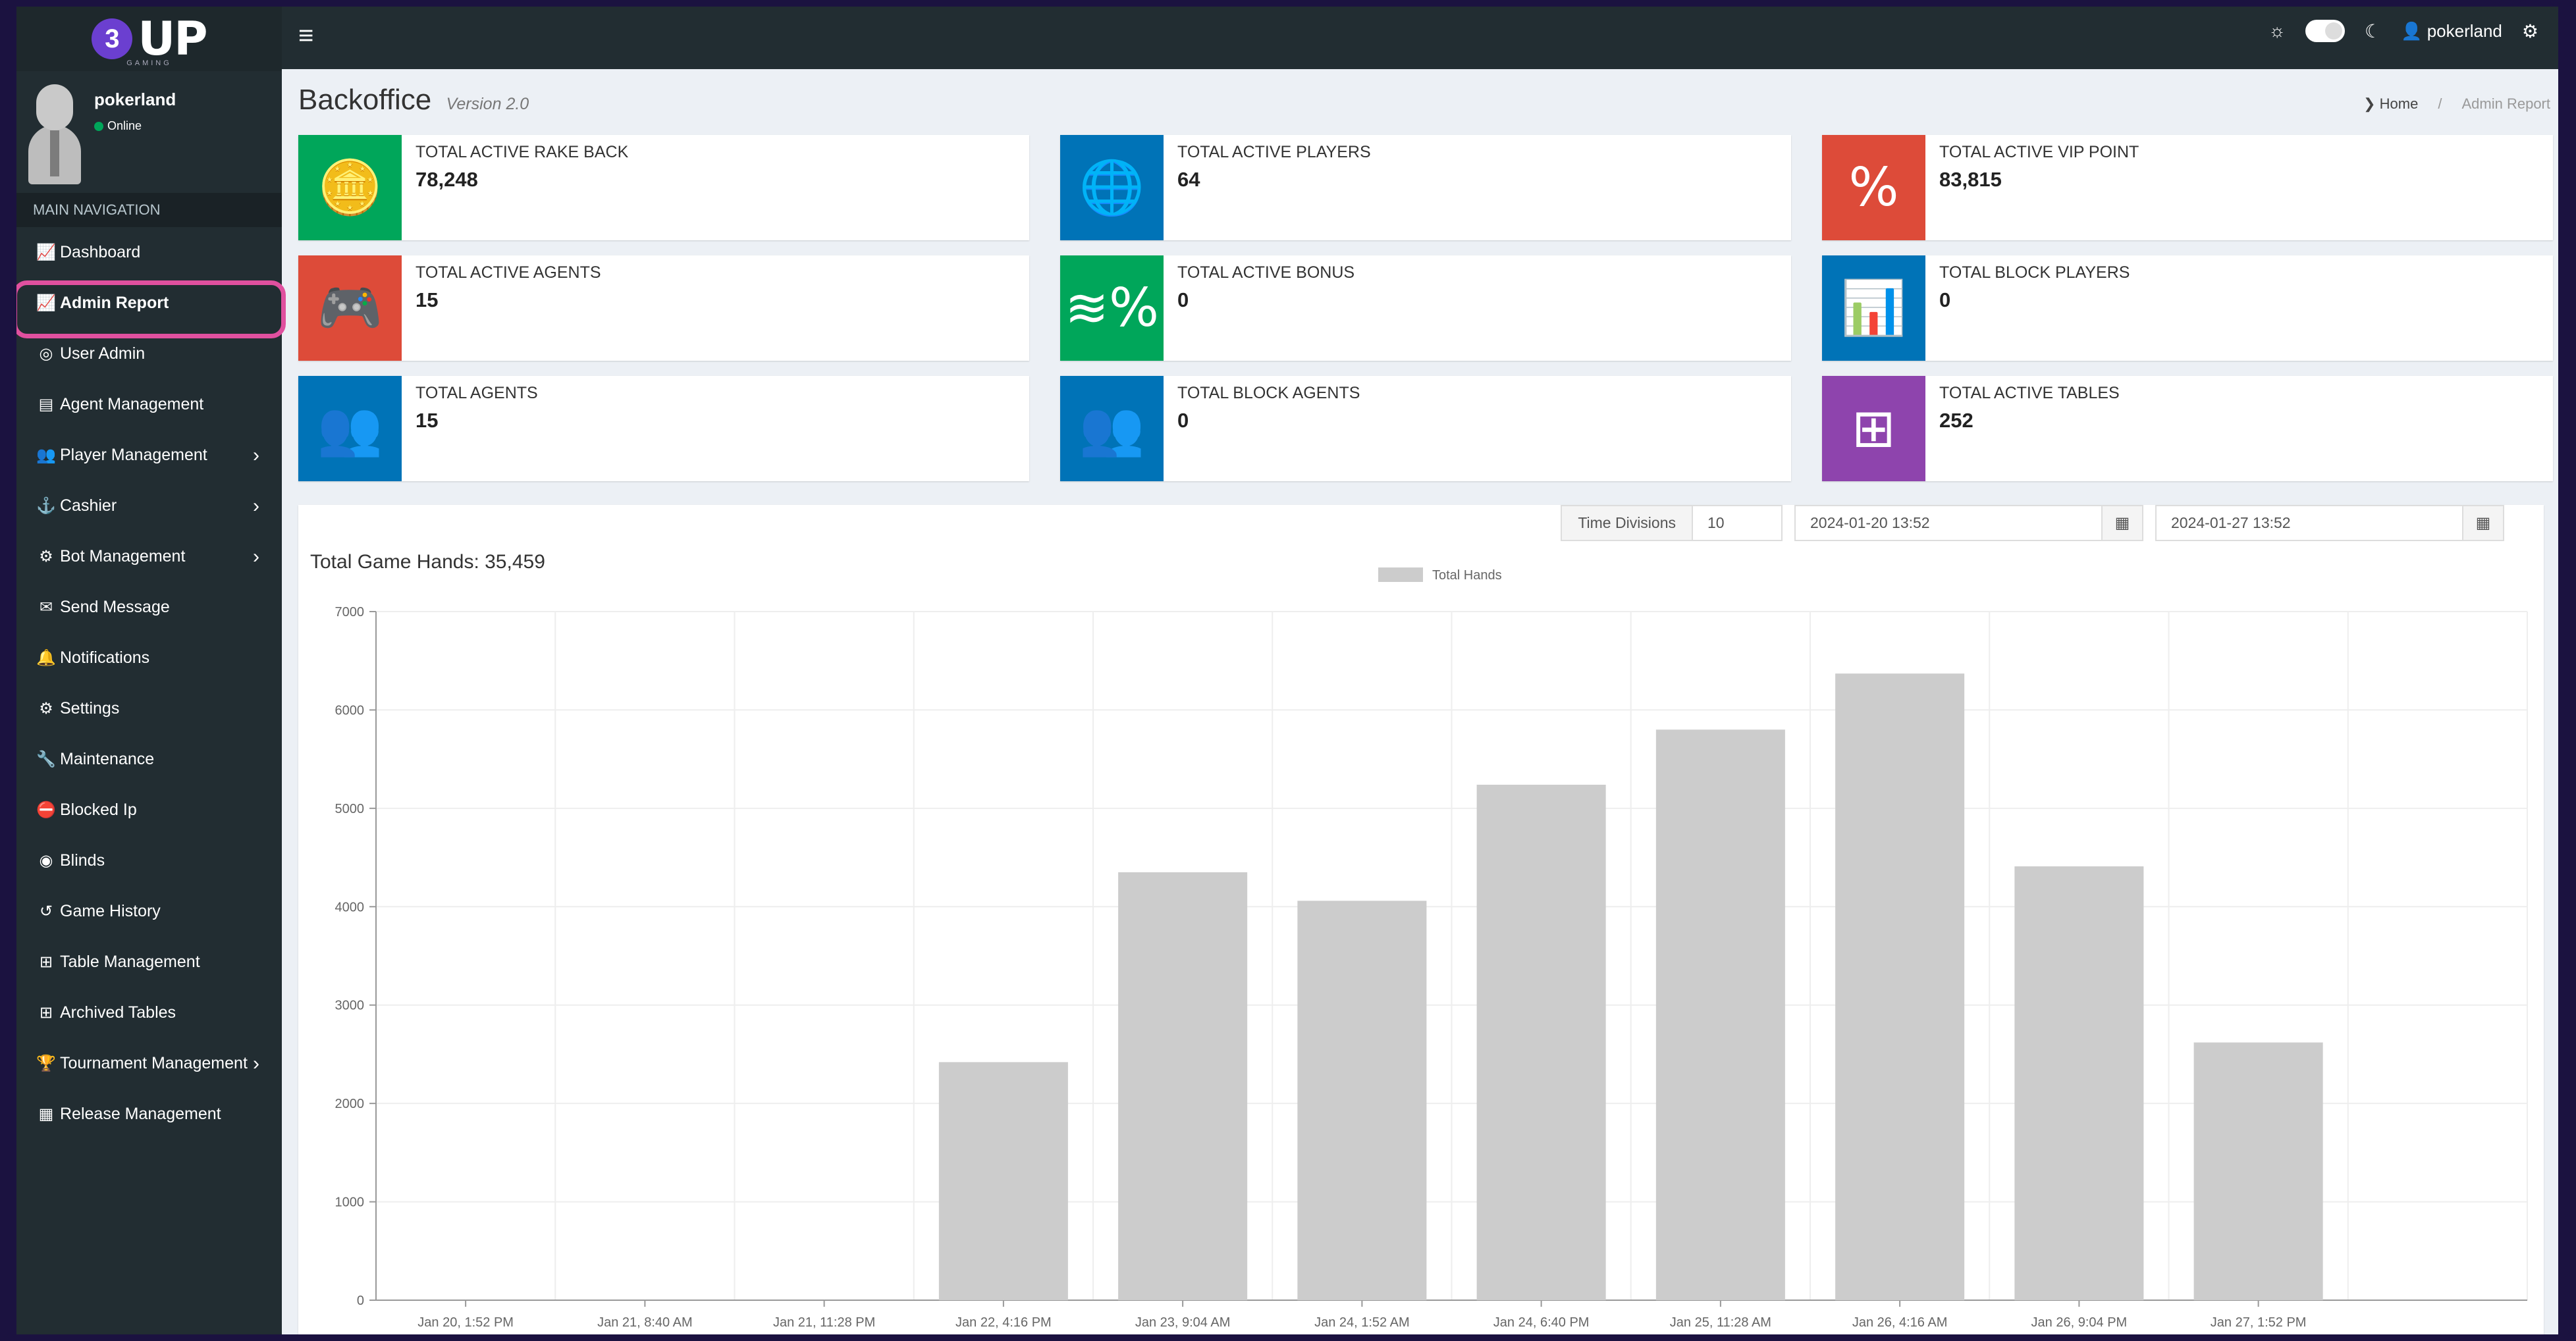  Describe the element at coordinates (154, 1063) in the screenshot. I see `sidebar-item-label: Tournament Management` at that location.